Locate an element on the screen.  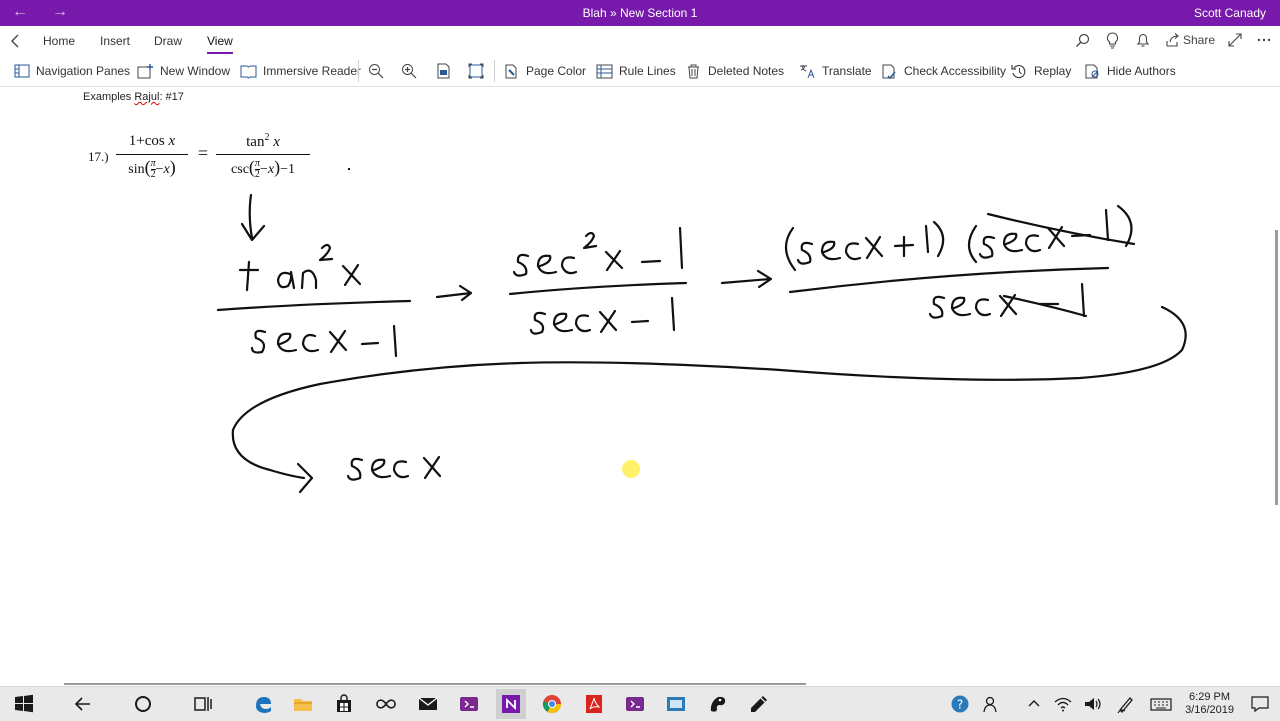
deleted-notes-label: Deleted Notes is located at coordinates (746, 71).